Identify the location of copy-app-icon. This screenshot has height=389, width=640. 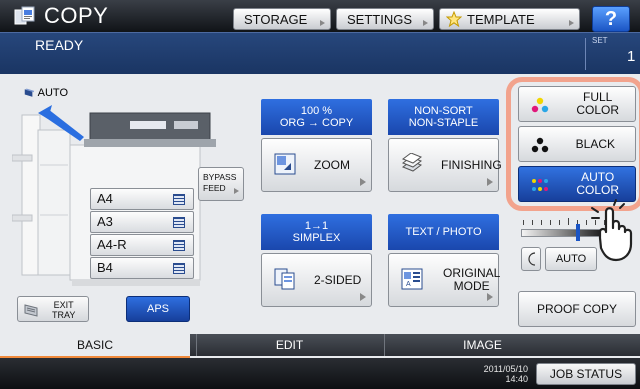
(24, 15).